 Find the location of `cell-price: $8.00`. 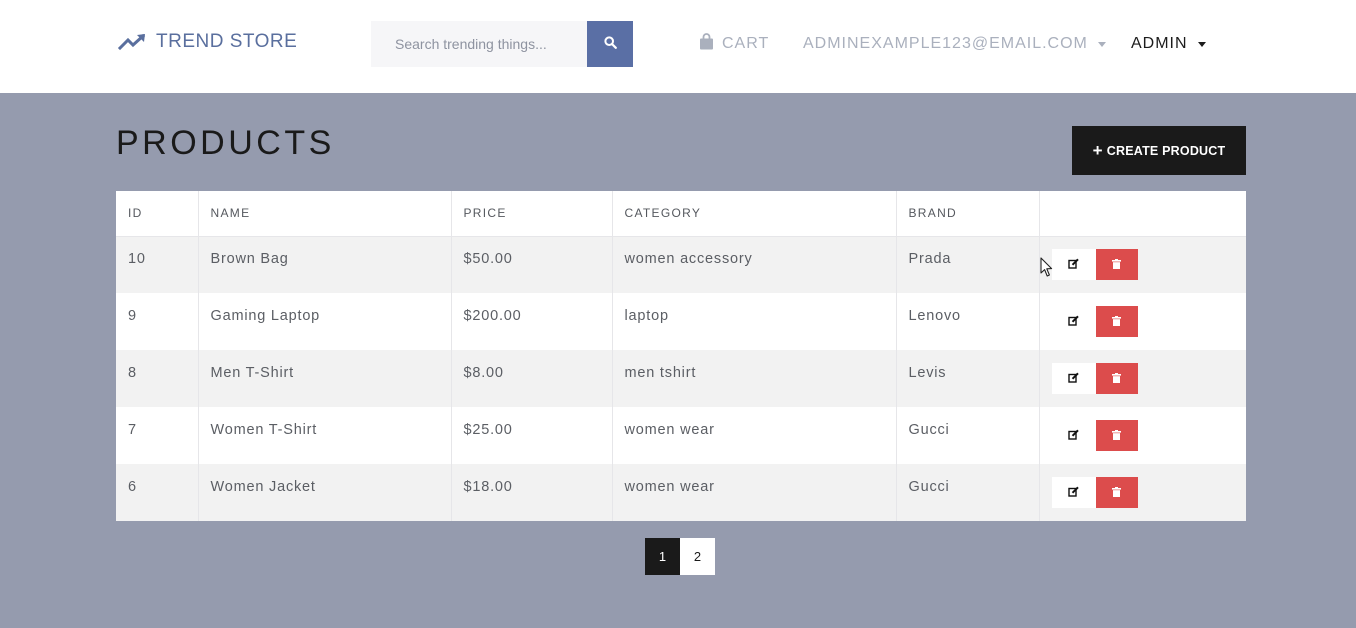

cell-price: $8.00 is located at coordinates (531, 378).